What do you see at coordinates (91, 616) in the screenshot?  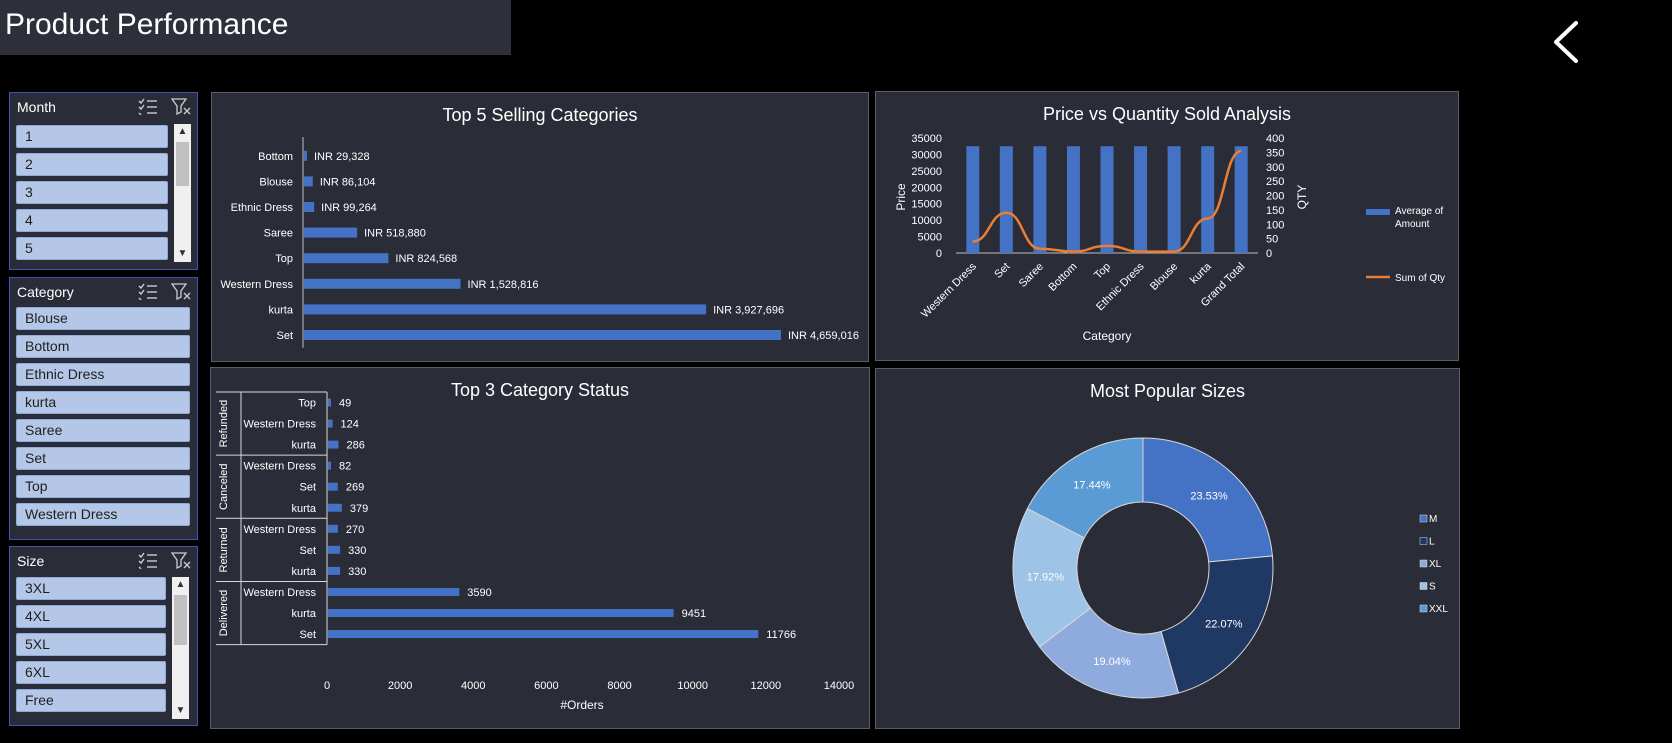 I see `slicer-item: 4XL` at bounding box center [91, 616].